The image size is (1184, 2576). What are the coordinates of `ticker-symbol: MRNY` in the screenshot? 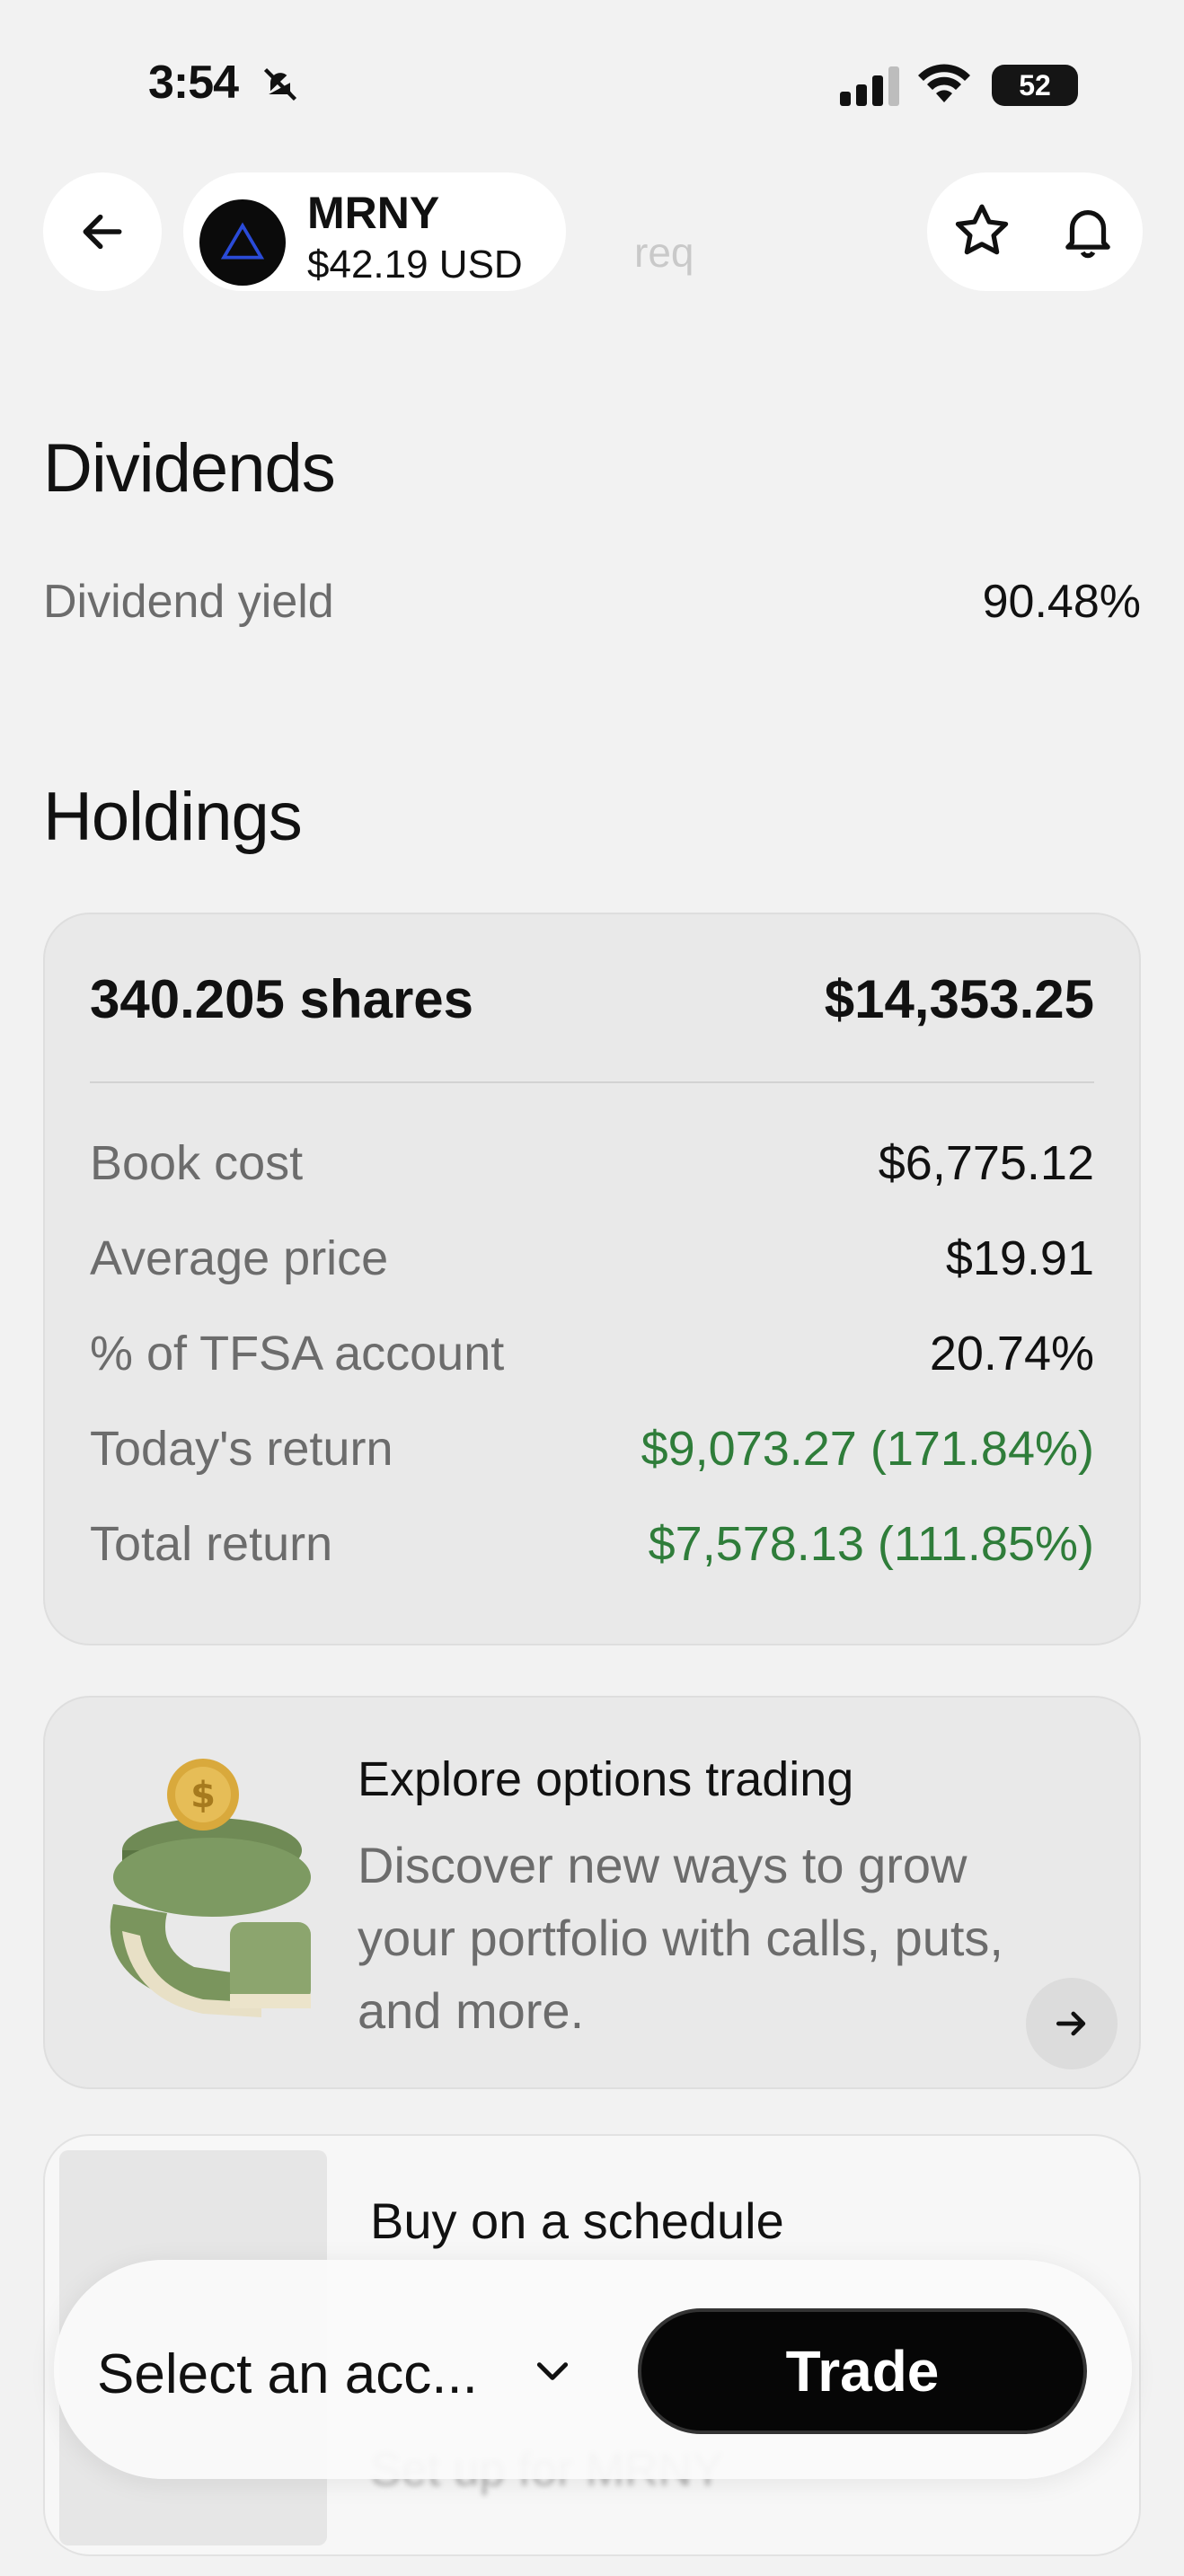 It's located at (373, 213).